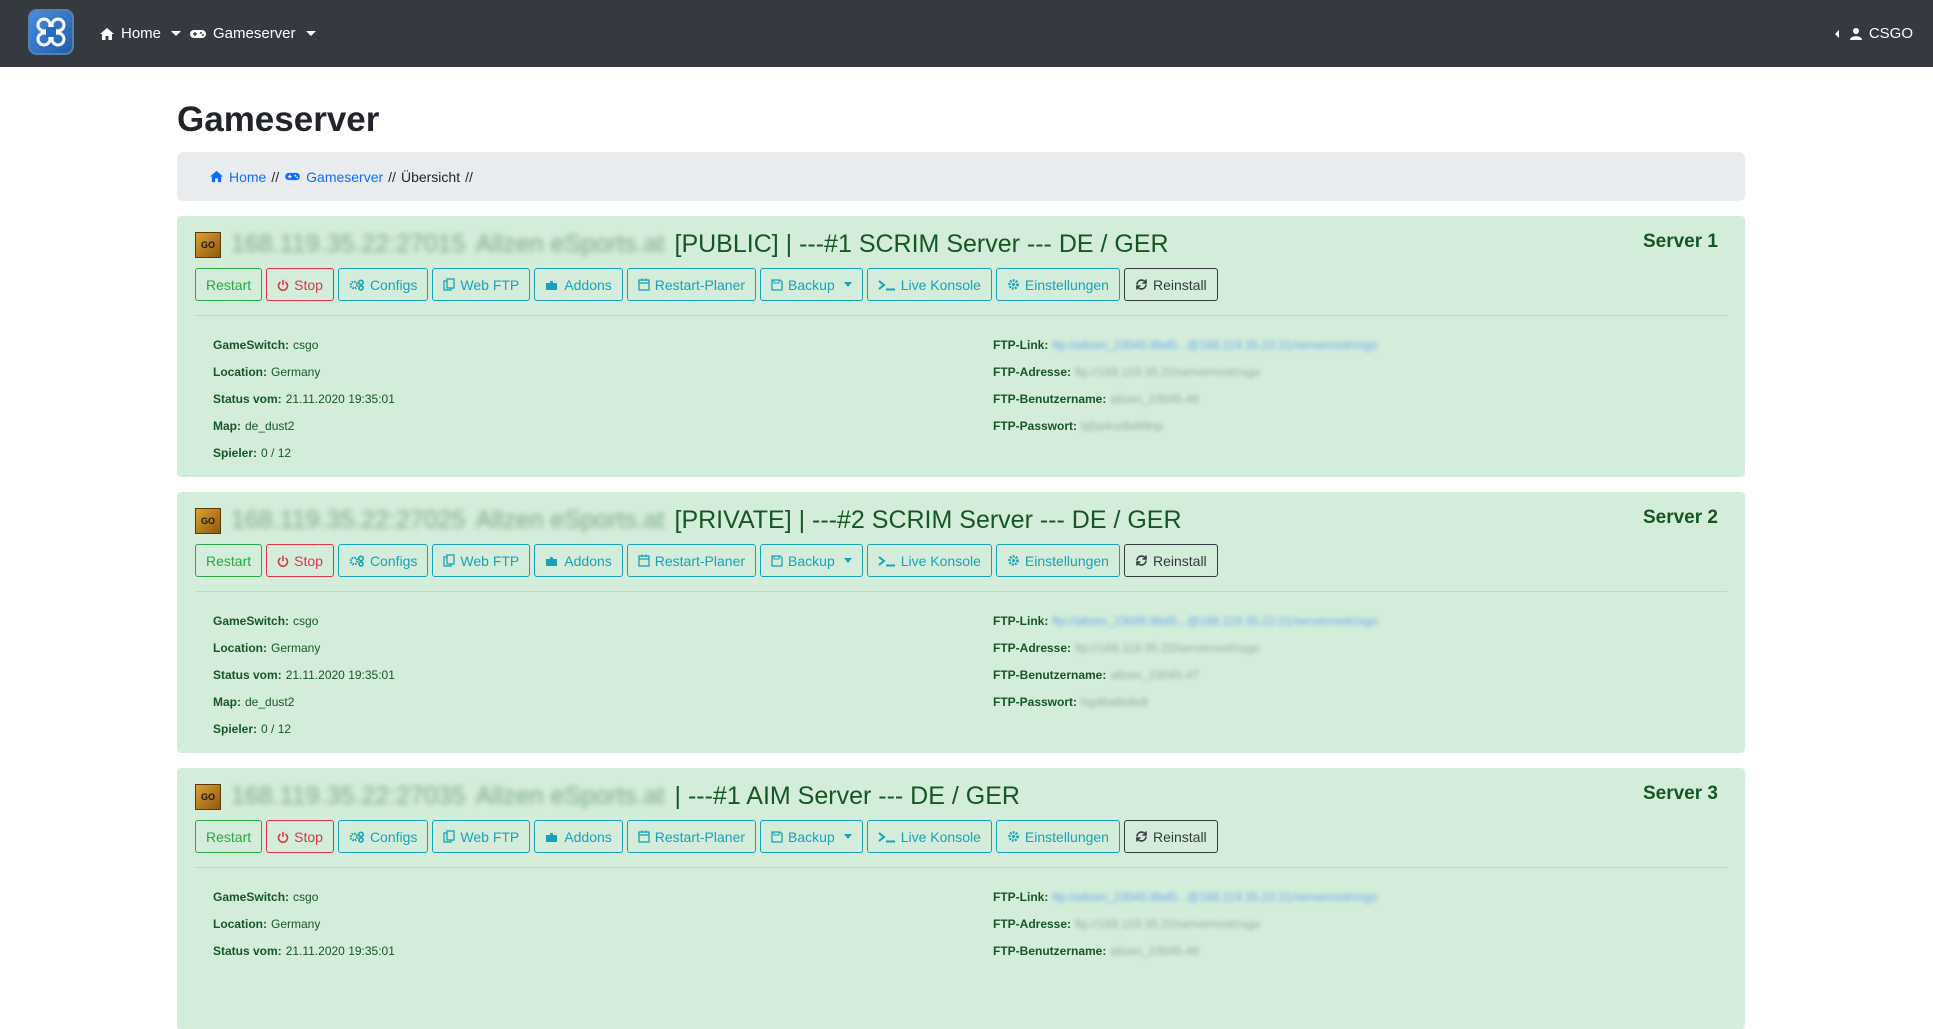 The width and height of the screenshot is (1933, 1029). Describe the element at coordinates (304, 708) in the screenshot. I see `info-map: Map: de_dust2` at that location.